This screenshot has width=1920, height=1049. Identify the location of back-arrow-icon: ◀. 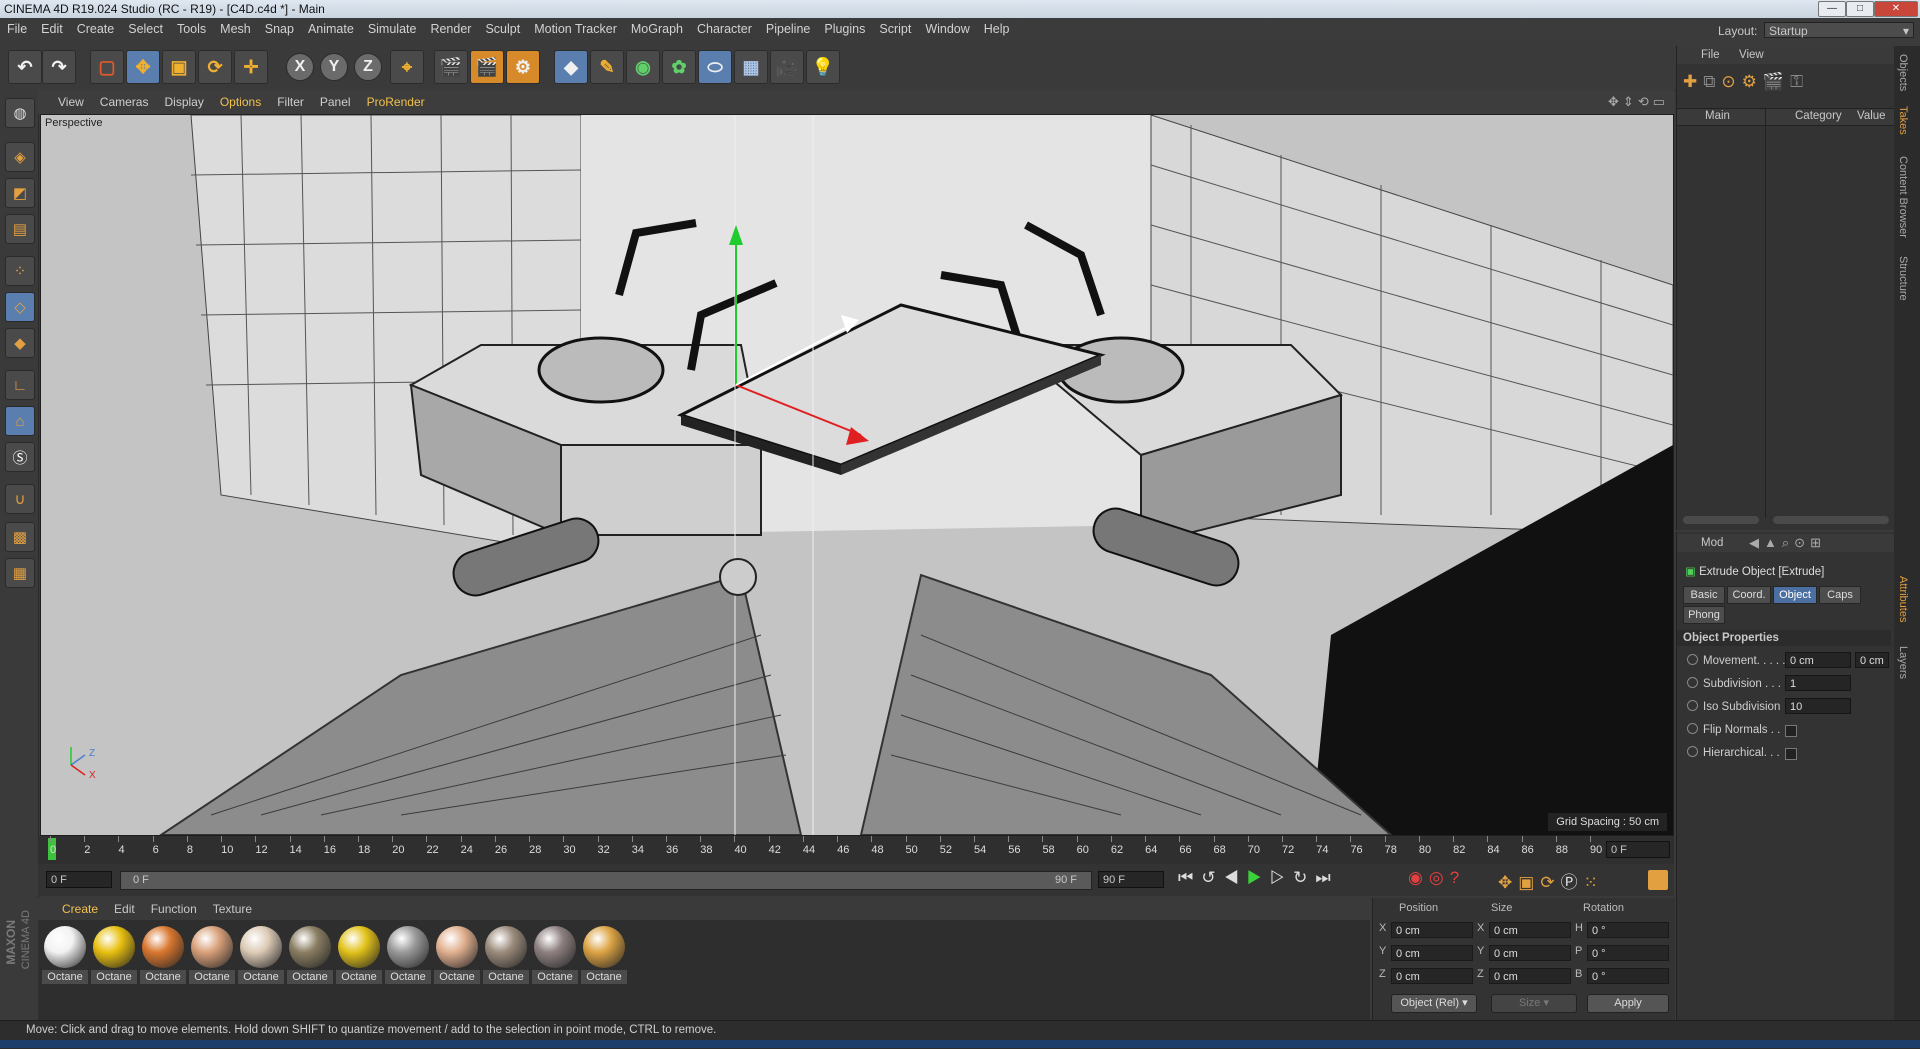
(1756, 542).